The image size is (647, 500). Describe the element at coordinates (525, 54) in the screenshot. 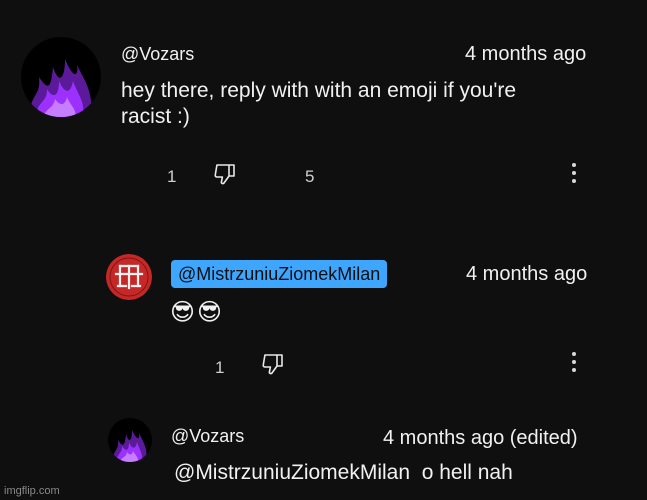

I see `comment-timestamp: 4 months ago` at that location.